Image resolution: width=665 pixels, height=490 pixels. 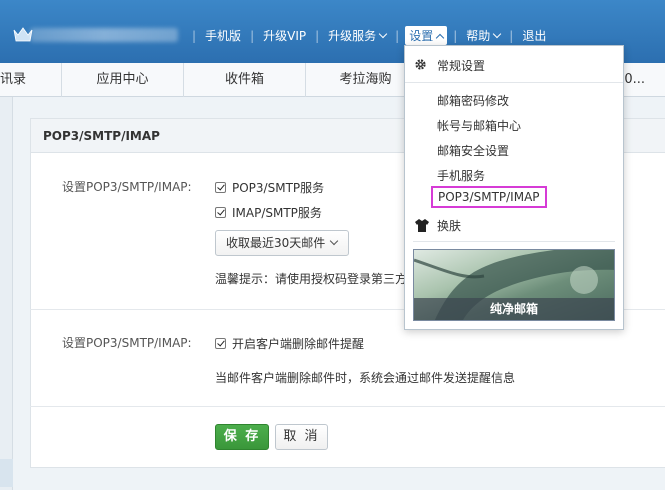 What do you see at coordinates (440, 38) in the screenshot?
I see `chevron-up-icon` at bounding box center [440, 38].